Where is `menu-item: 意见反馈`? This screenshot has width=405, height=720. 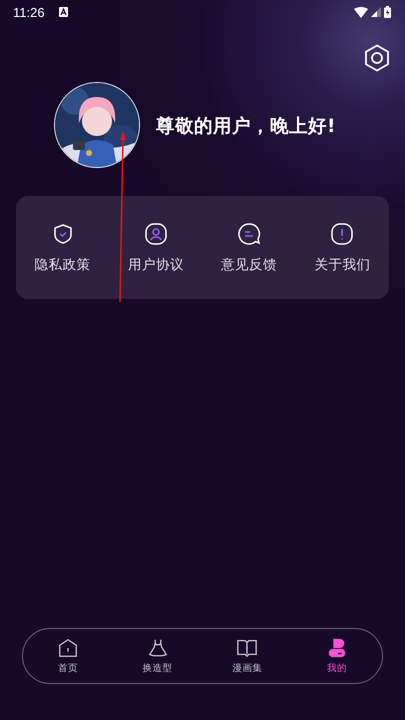
menu-item: 意见反馈 is located at coordinates (249, 247).